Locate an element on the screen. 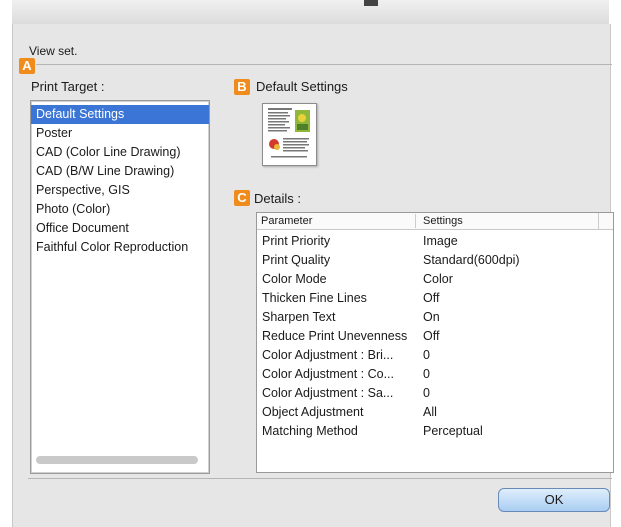 The image size is (621, 527). view-set-label: View set. is located at coordinates (53, 51).